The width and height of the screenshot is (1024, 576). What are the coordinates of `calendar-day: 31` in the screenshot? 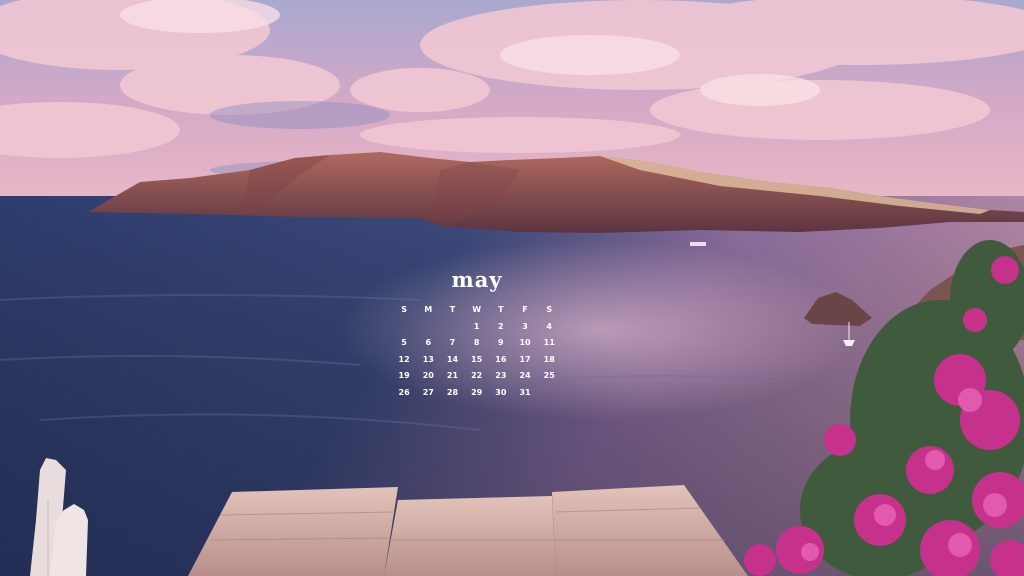 It's located at (525, 392).